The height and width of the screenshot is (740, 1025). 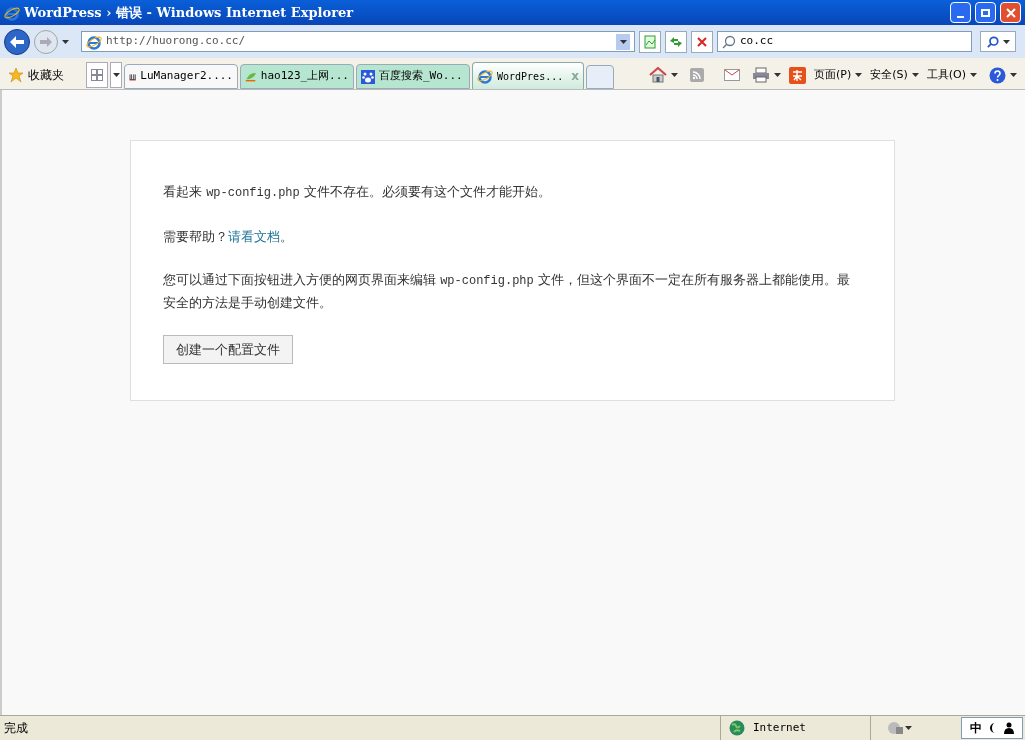 What do you see at coordinates (997, 75) in the screenshot?
I see `help-icon` at bounding box center [997, 75].